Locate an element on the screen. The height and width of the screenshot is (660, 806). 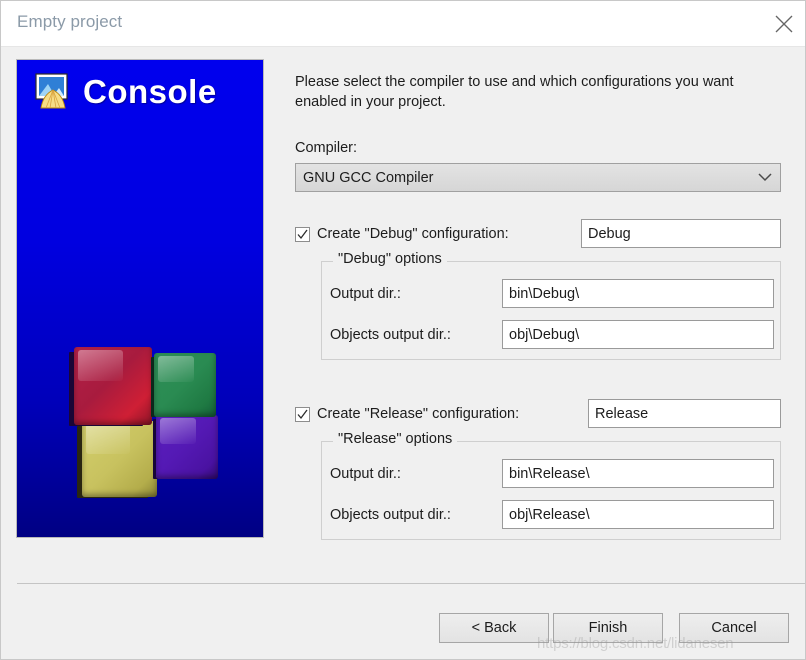
console-project-icon is located at coordinates (53, 91).